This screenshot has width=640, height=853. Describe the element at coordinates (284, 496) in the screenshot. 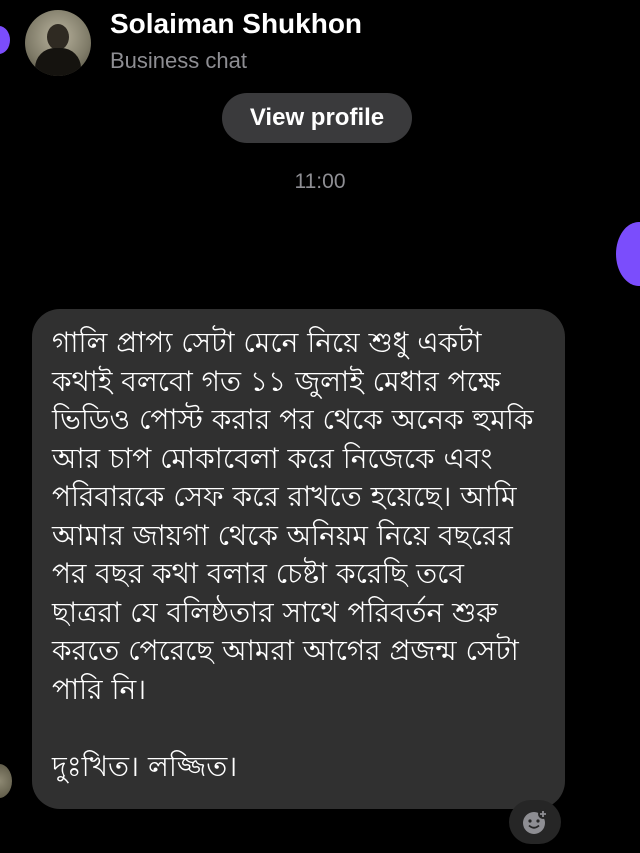

I see `message-line: পরিবারকে সেফ করে রাখতে হয়েছে। আমি` at that location.